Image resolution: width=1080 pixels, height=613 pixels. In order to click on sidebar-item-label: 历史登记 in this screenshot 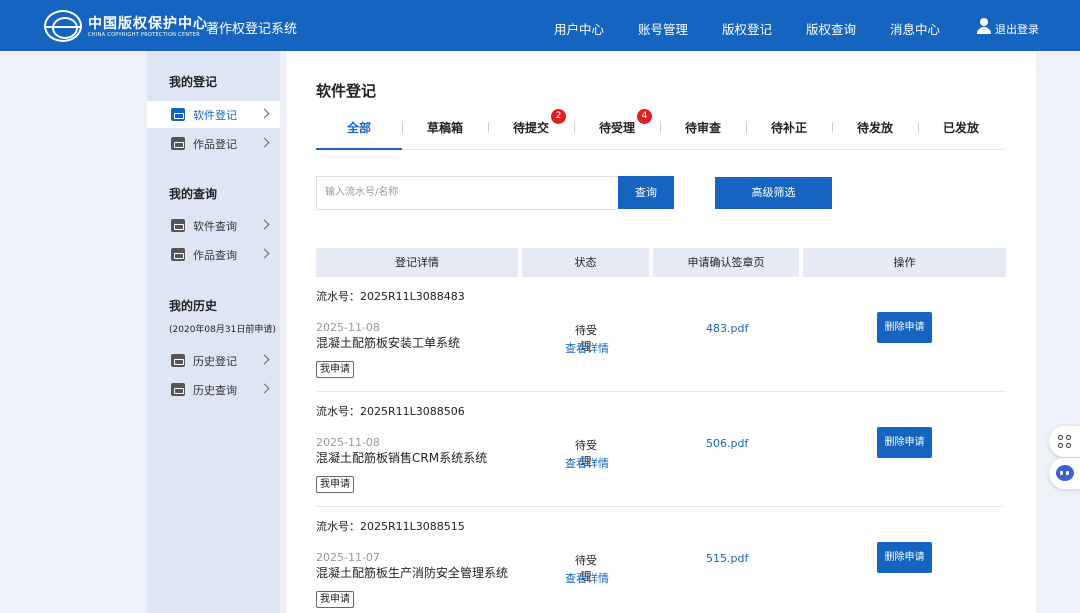, I will do `click(215, 361)`.